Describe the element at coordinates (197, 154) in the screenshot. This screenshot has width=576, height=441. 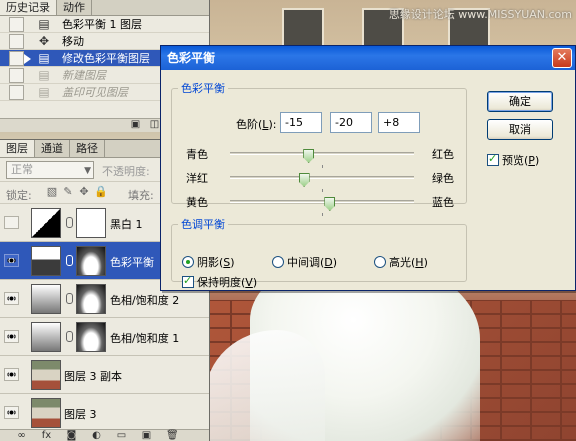
I see `slider-left-label: 青色` at that location.